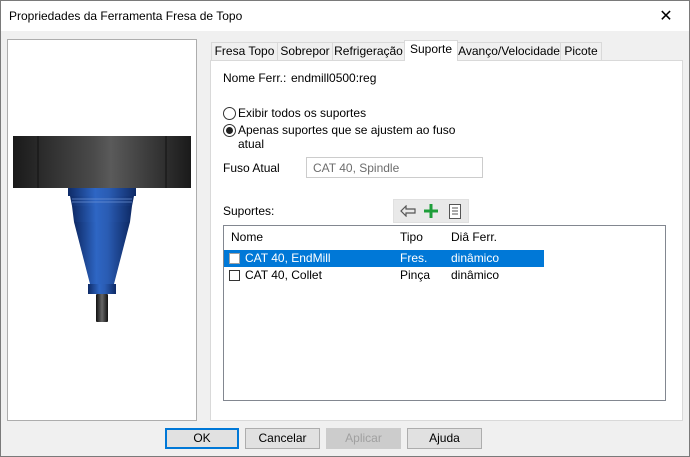  I want to click on apply-button: Aplicar, so click(363, 438).